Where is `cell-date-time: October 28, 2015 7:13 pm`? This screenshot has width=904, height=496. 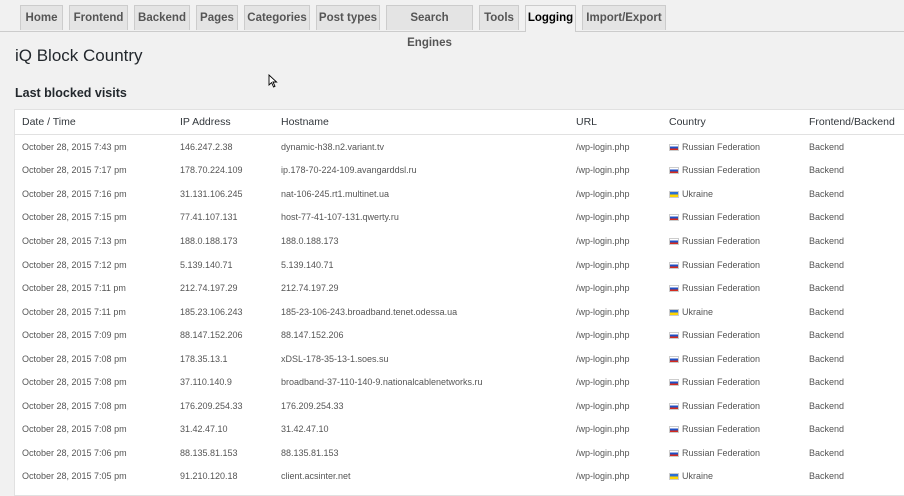
cell-date-time: October 28, 2015 7:13 pm is located at coordinates (74, 240).